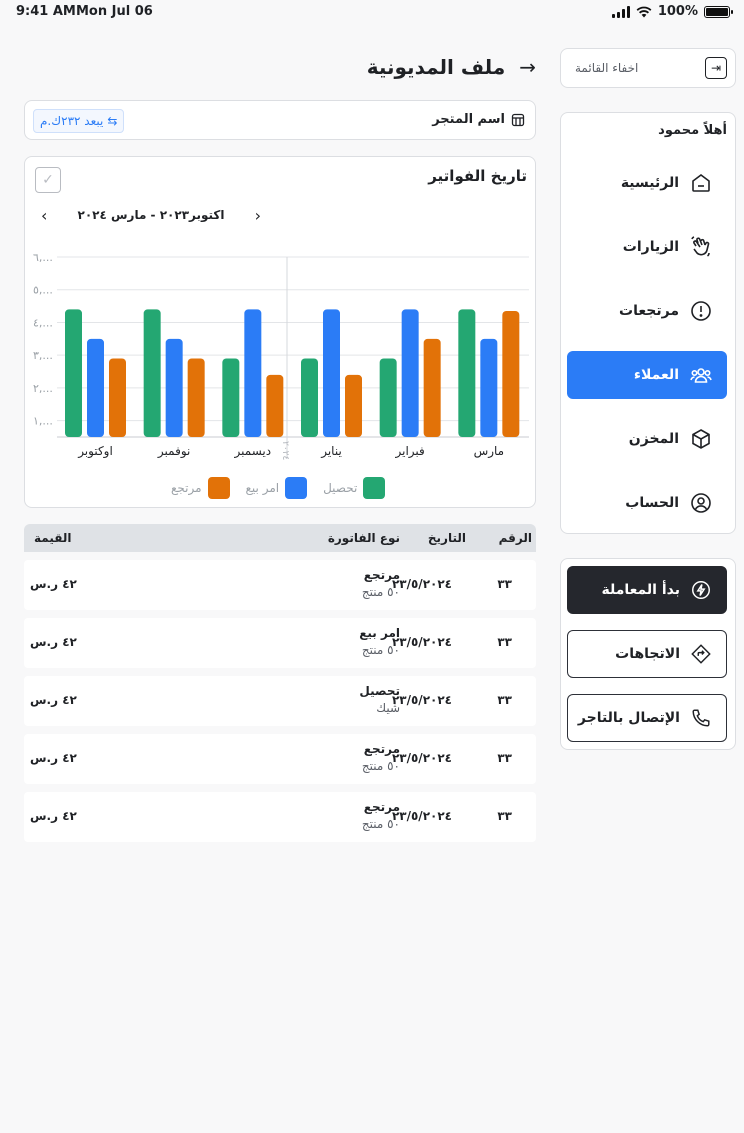 This screenshot has height=1133, width=744. Describe the element at coordinates (648, 68) in the screenshot. I see `hide-menu-button: اخفاء القائمة ⇥` at that location.